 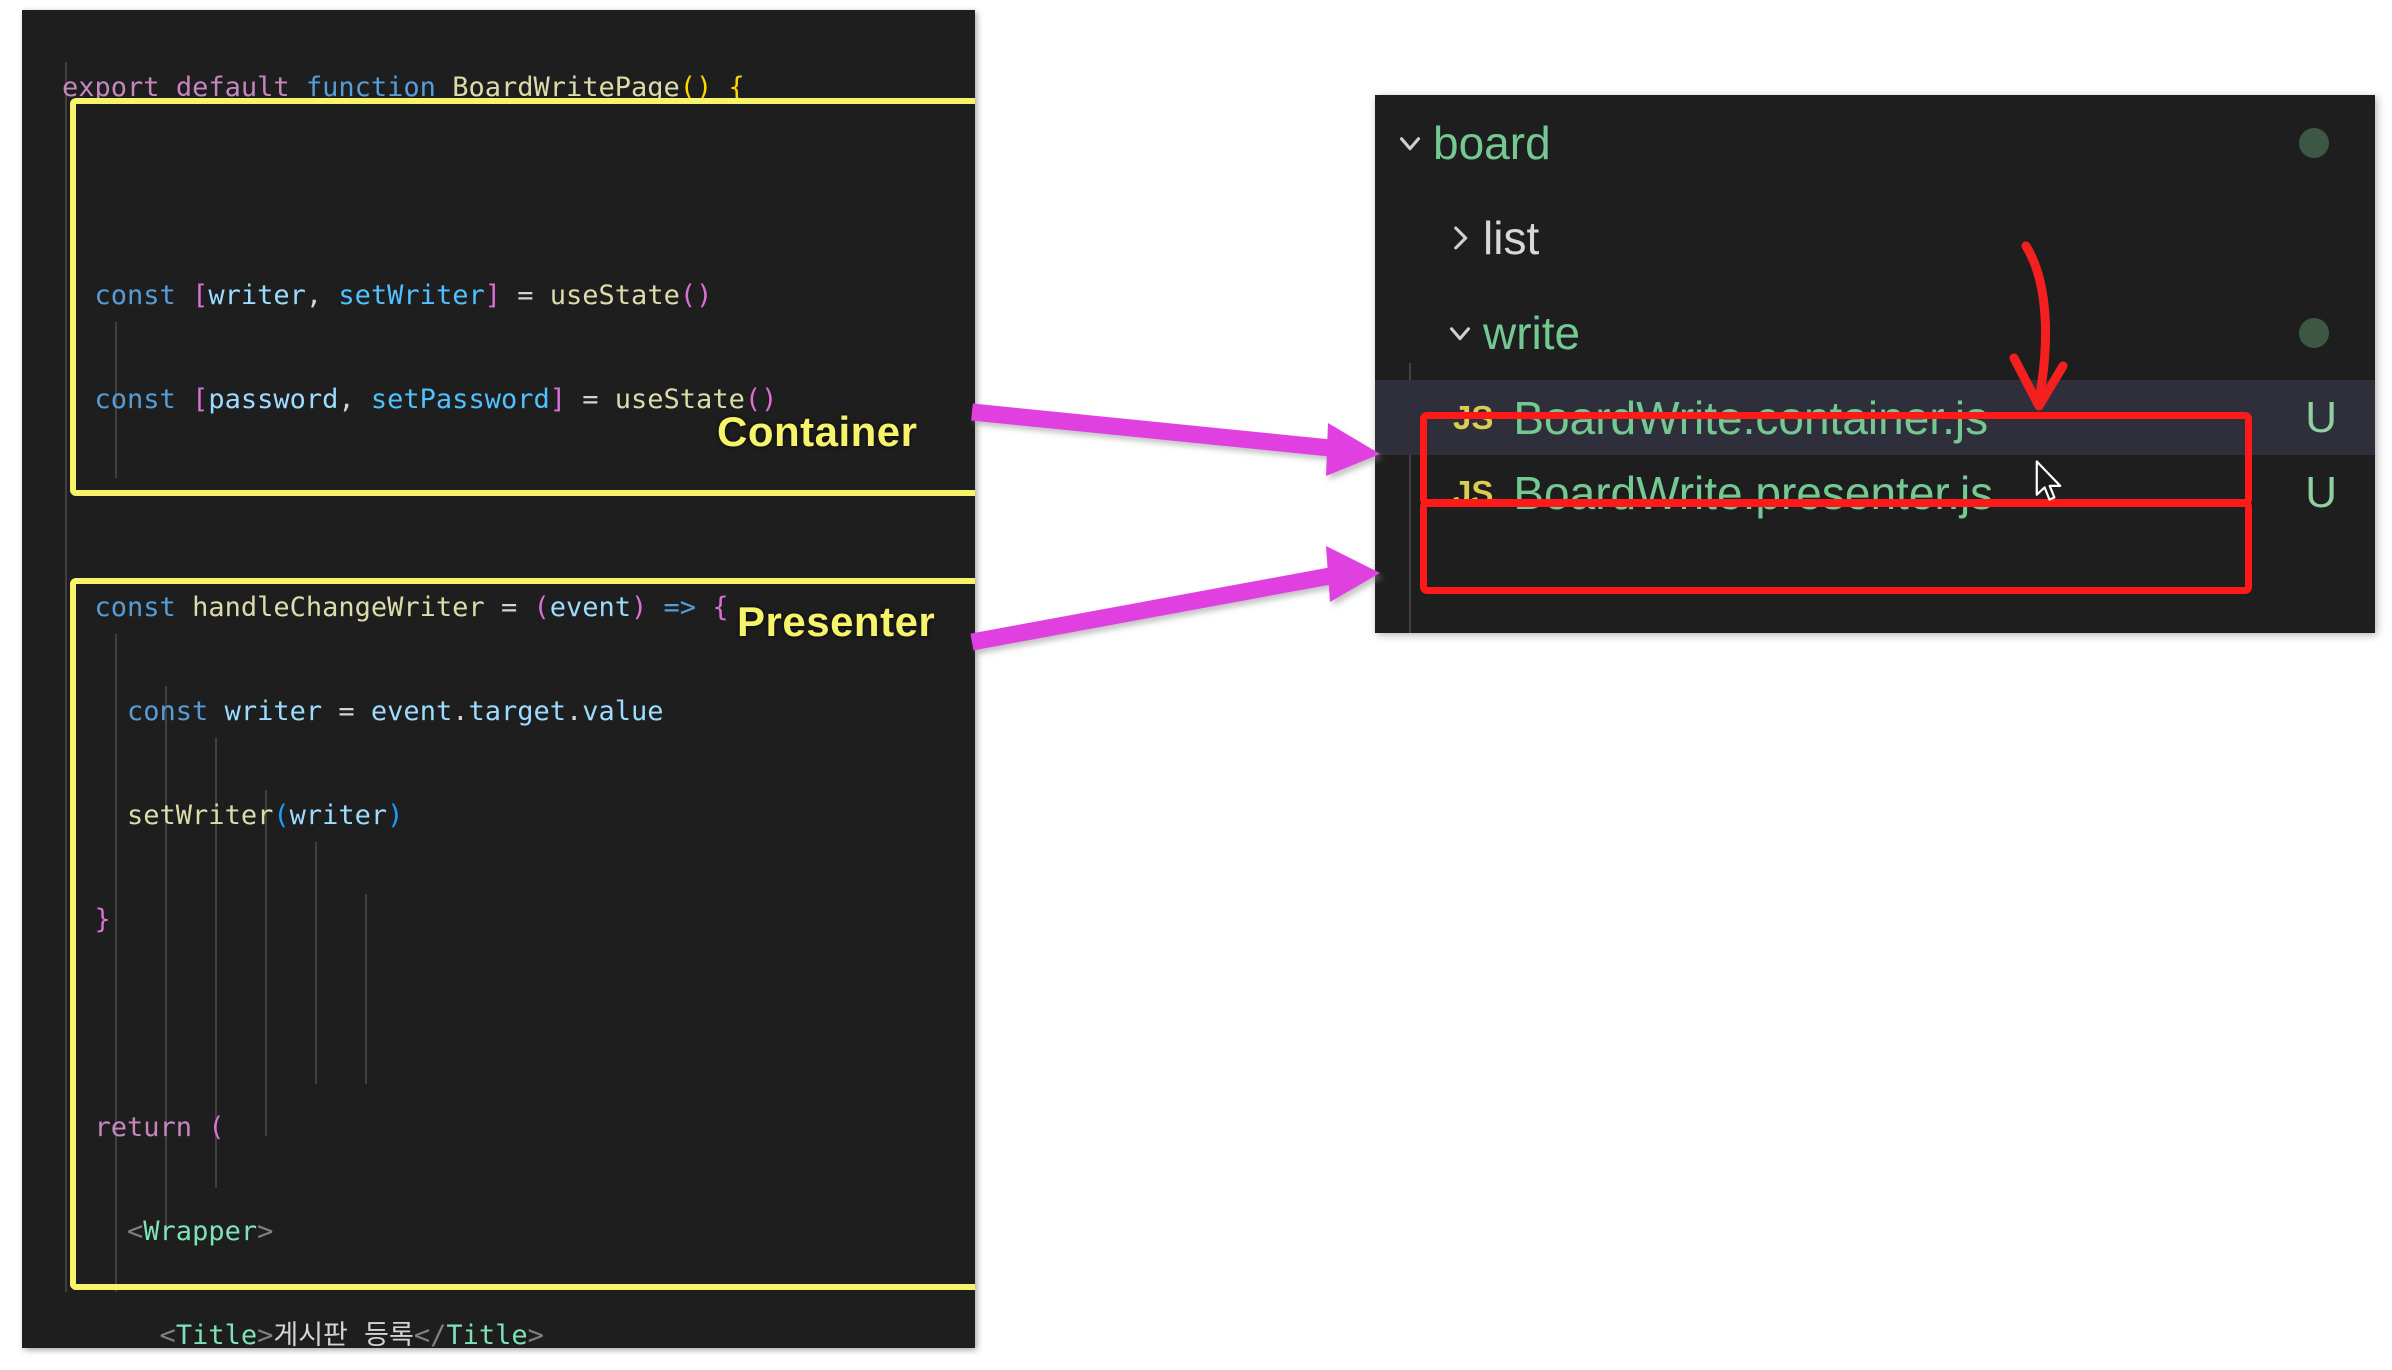 What do you see at coordinates (265, 815) in the screenshot?
I see `code-line: setWriter(writer)` at bounding box center [265, 815].